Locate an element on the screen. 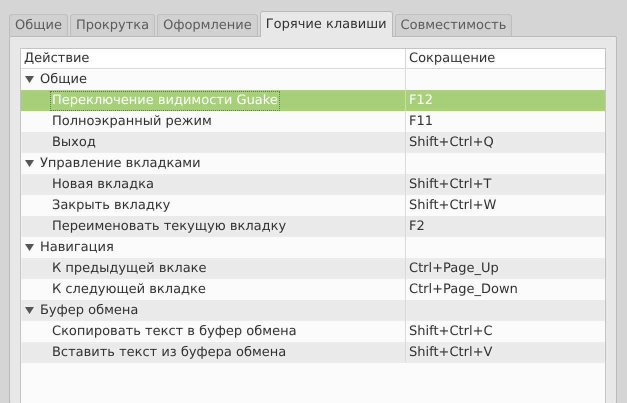  action-label: К следующей вкладке is located at coordinates (129, 289).